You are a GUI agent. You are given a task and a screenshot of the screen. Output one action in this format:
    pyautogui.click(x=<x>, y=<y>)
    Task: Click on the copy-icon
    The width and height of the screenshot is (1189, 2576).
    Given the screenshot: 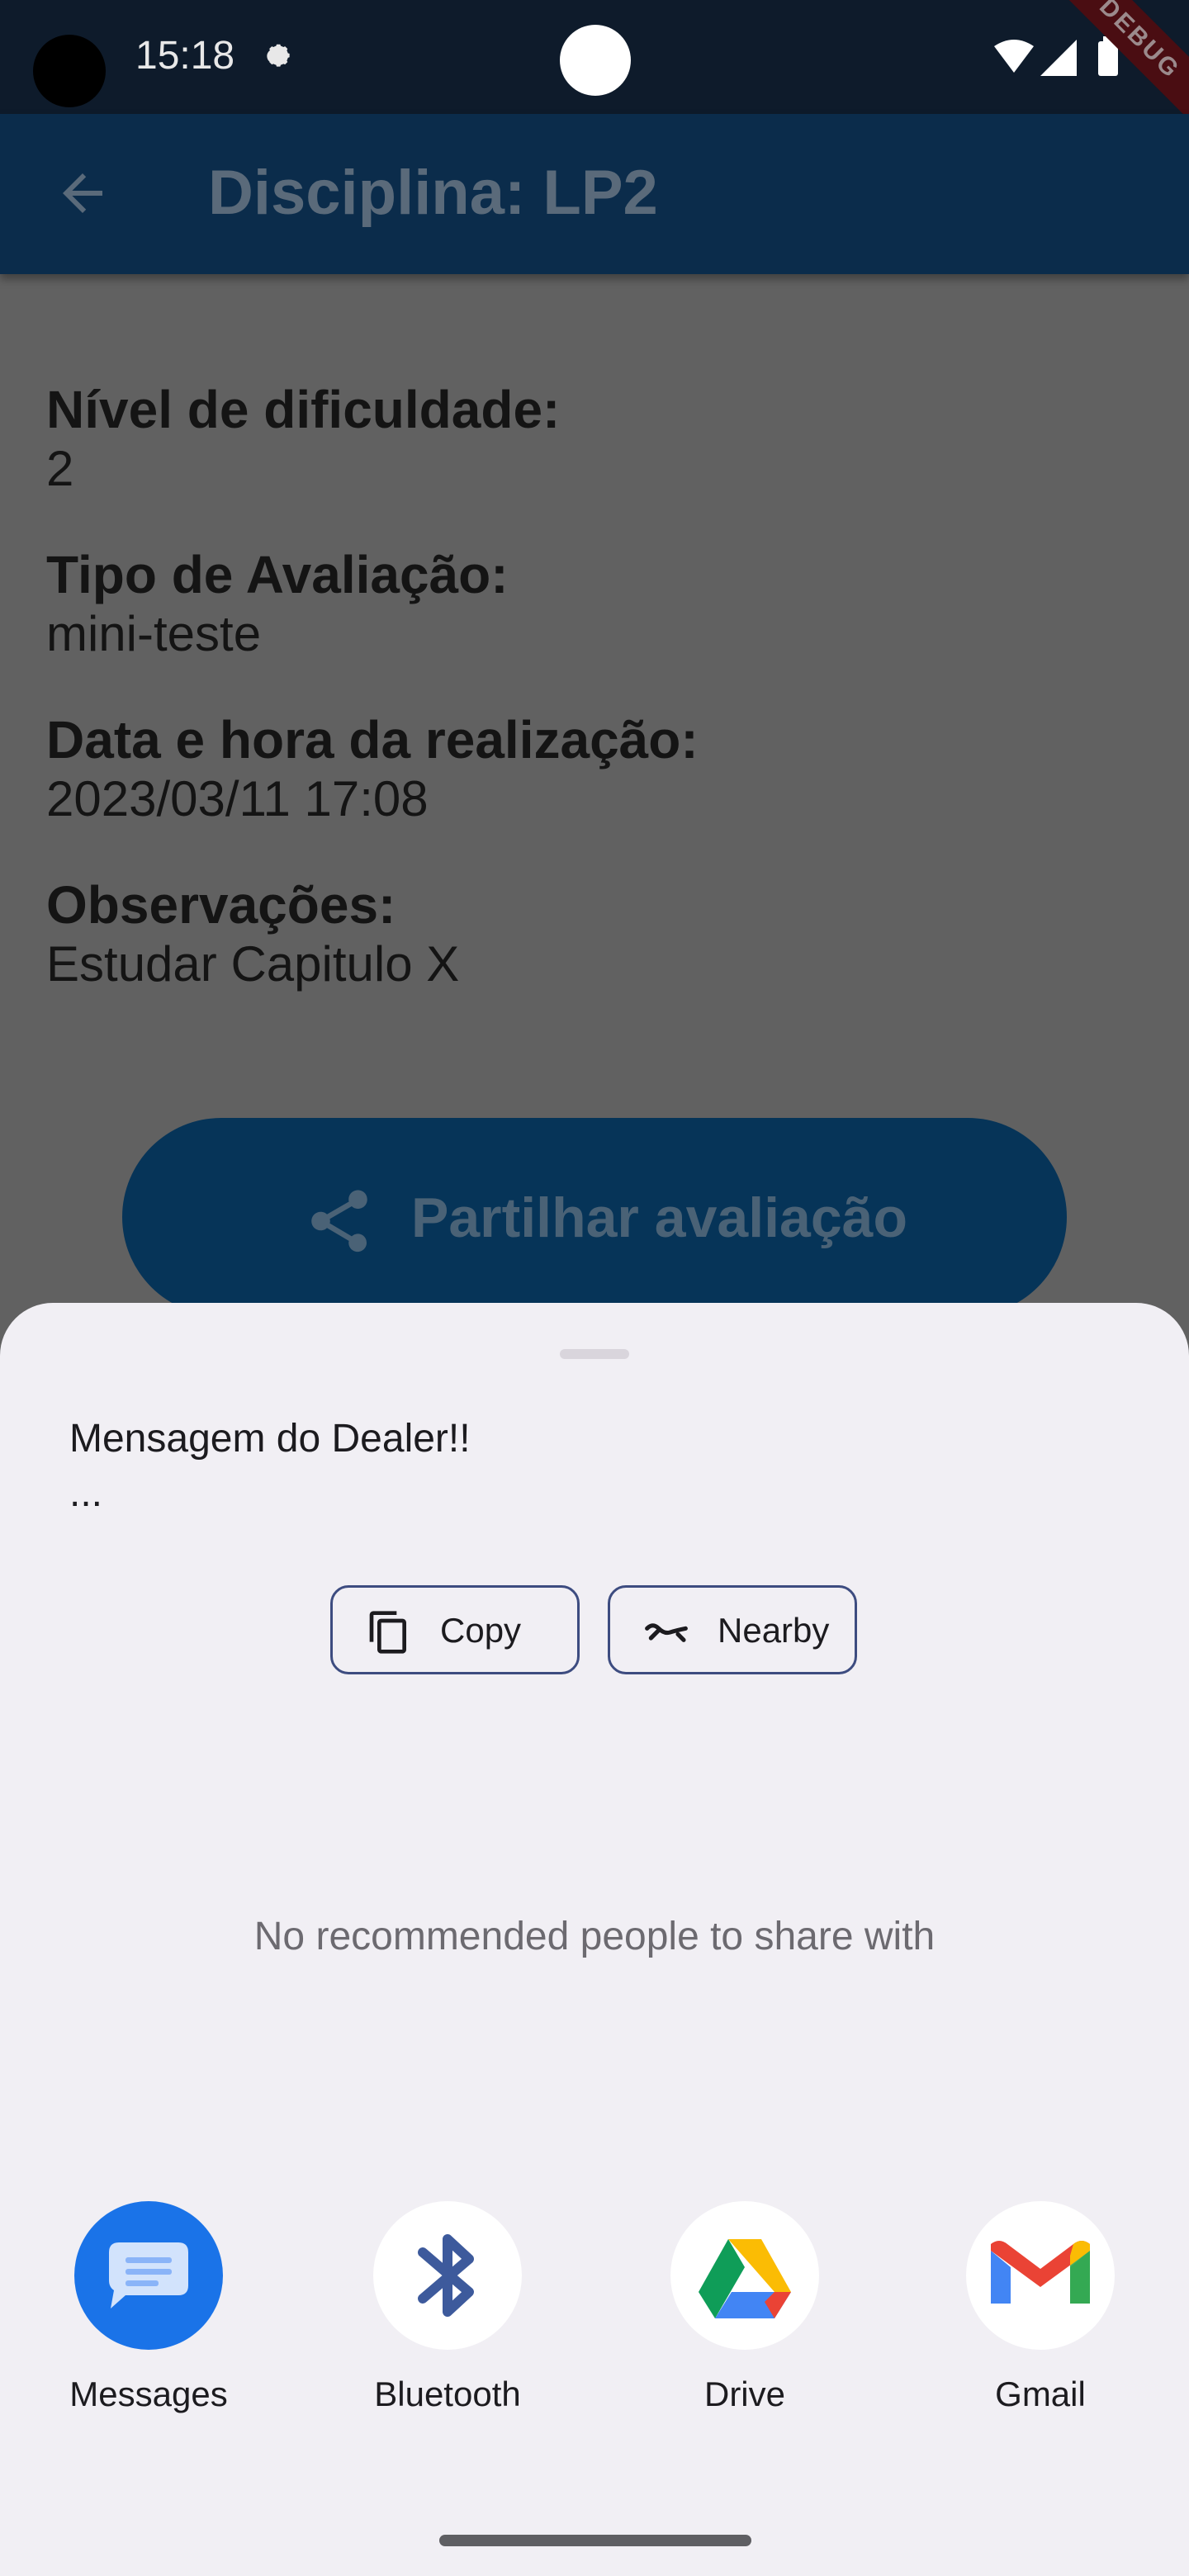 What is the action you would take?
    pyautogui.click(x=387, y=1632)
    